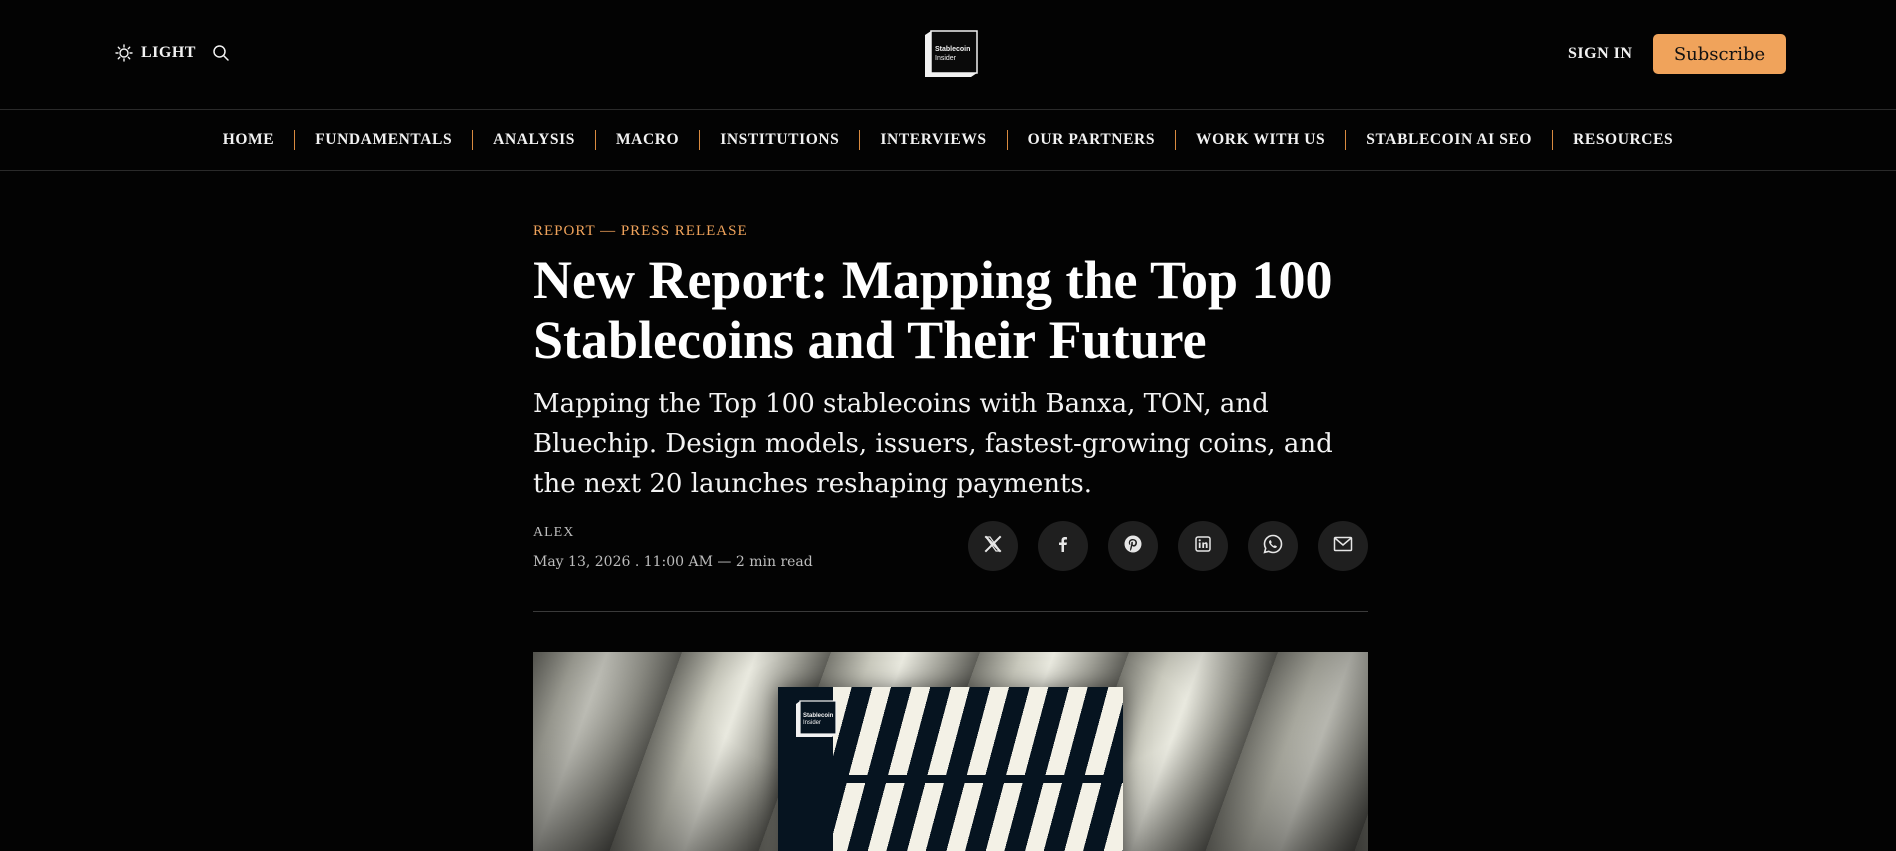 This screenshot has width=1896, height=851. Describe the element at coordinates (553, 533) in the screenshot. I see `article-author: ALEX` at that location.